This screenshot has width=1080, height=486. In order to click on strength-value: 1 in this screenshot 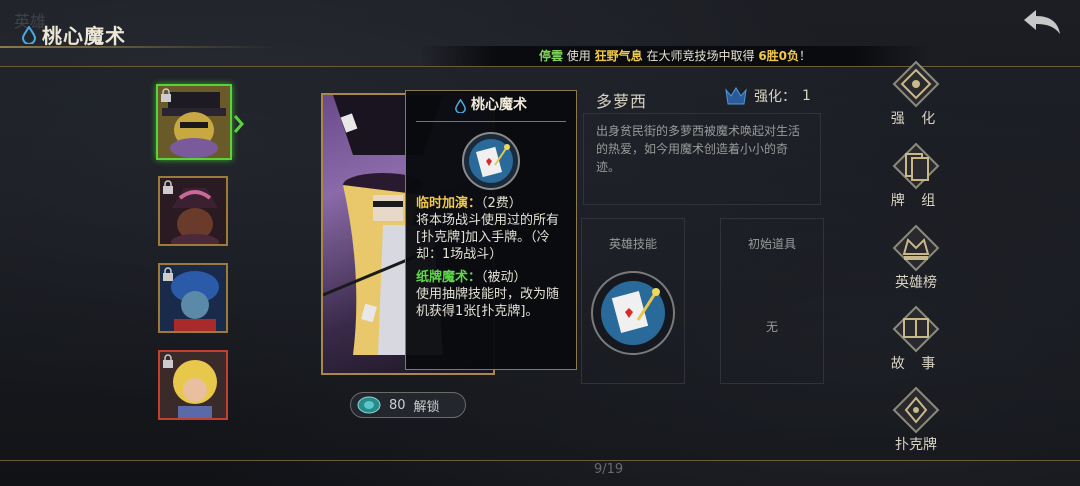, I will do `click(806, 96)`.